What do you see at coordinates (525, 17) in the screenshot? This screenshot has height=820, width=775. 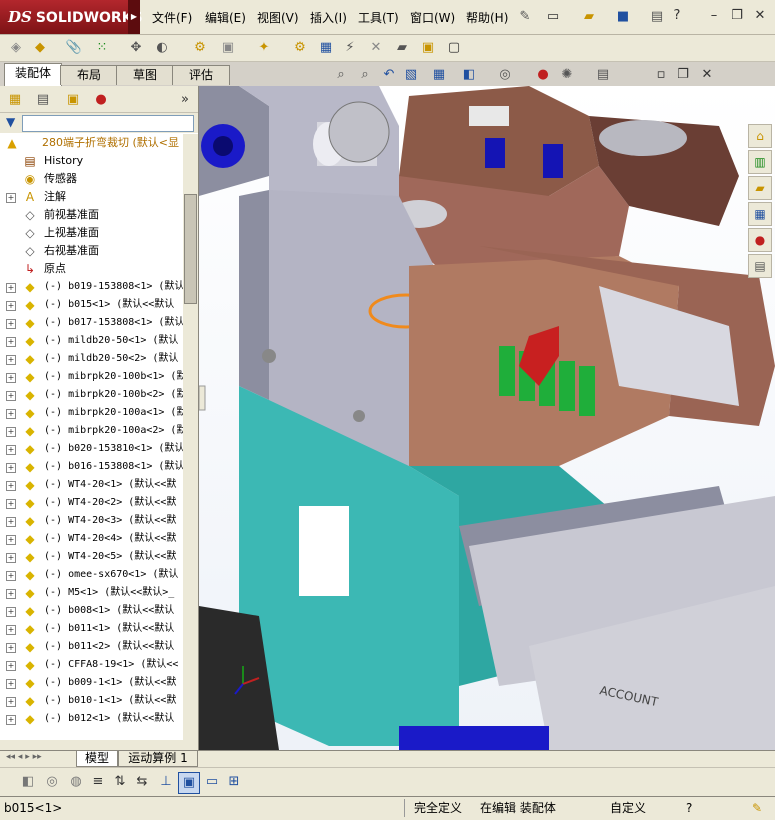 I see `pushpin-icon: ✎` at bounding box center [525, 17].